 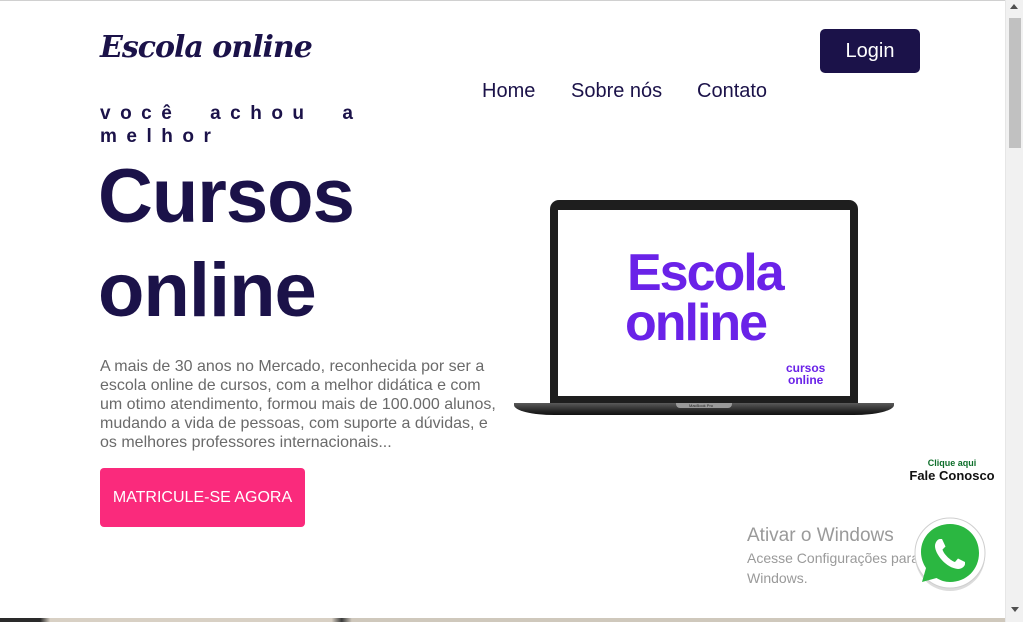 I want to click on window-top-border, so click(x=502, y=0).